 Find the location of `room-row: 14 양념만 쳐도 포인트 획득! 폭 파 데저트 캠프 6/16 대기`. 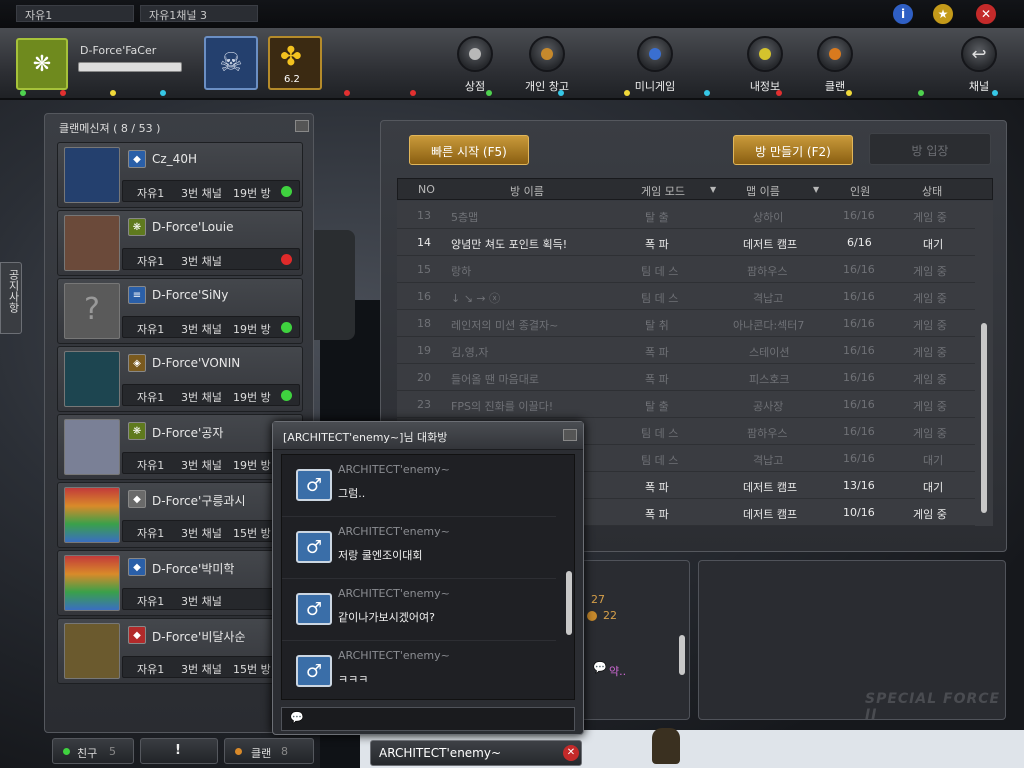

room-row: 14 양념만 쳐도 포인트 획득! 폭 파 데저트 캠프 6/16 대기 is located at coordinates (686, 243).